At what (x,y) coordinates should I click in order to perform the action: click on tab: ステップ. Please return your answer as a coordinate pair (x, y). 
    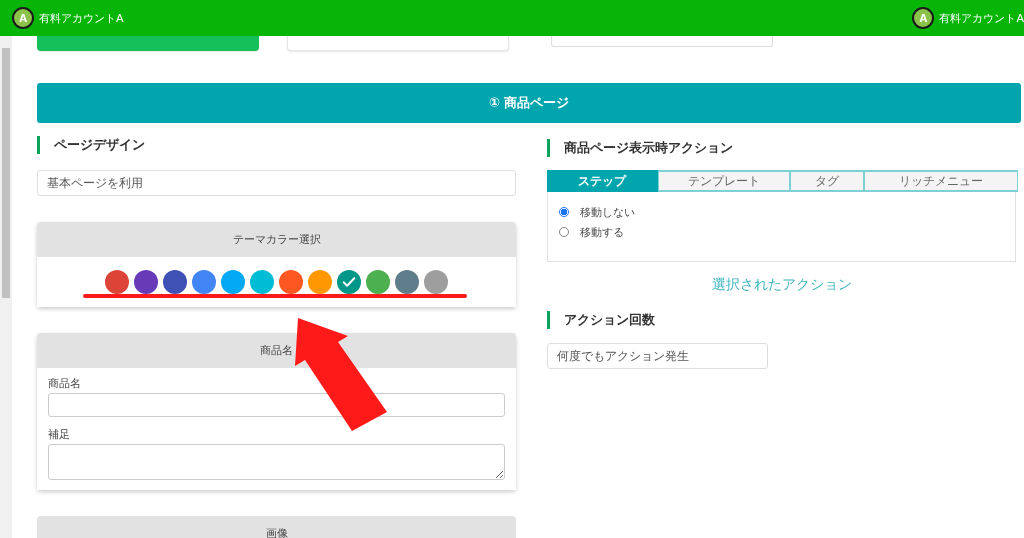
    Looking at the image, I should click on (602, 181).